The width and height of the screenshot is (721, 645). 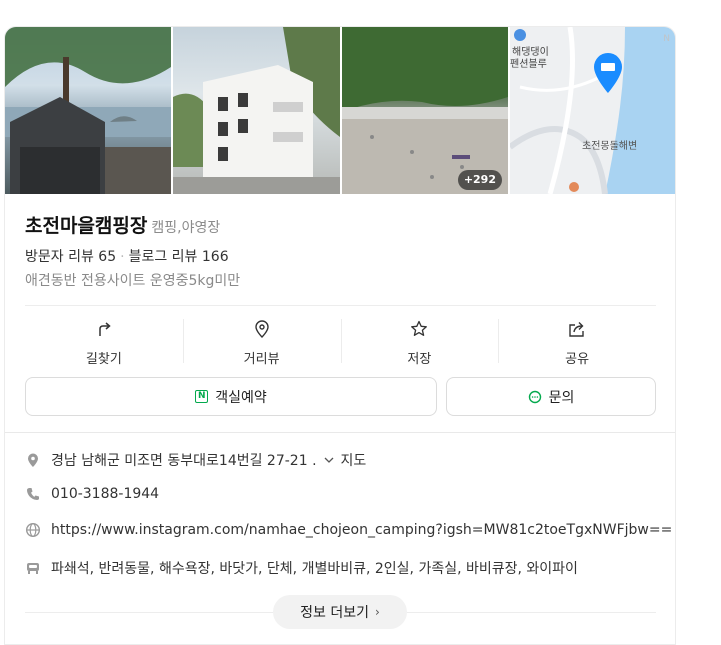 What do you see at coordinates (179, 257) in the screenshot?
I see `blog-reviews-link: 블로그 리뷰 166` at bounding box center [179, 257].